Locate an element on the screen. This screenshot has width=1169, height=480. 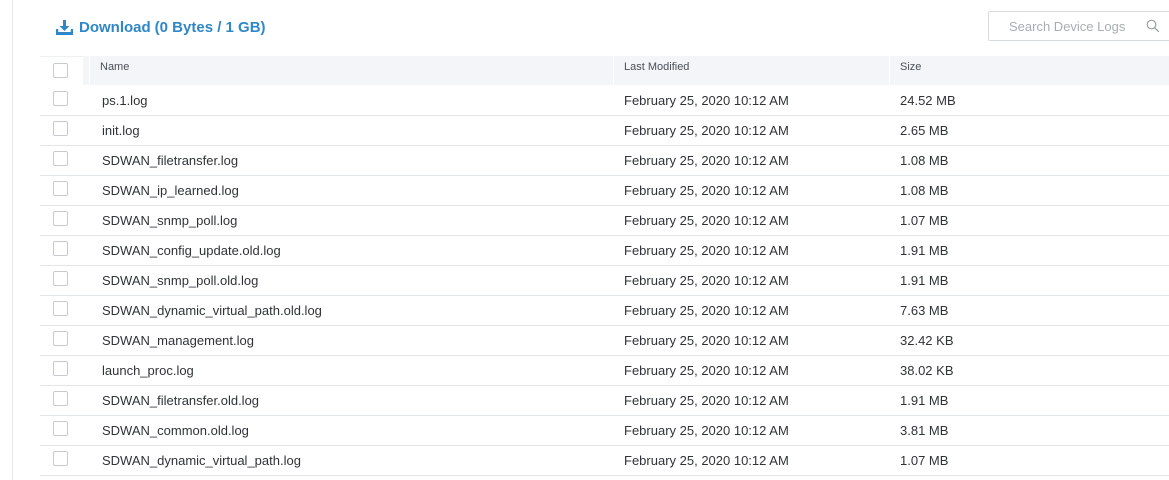
search-input is located at coordinates (1074, 26).